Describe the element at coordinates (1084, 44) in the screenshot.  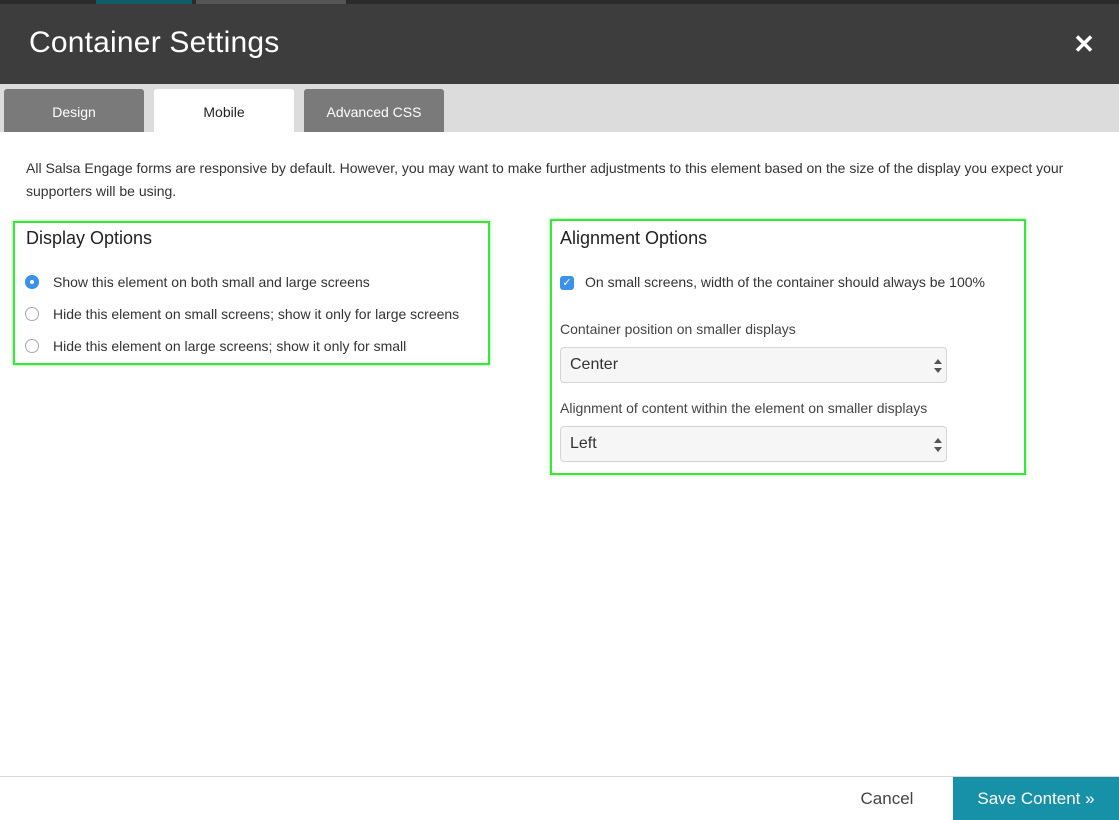
I see `close-icon: ✕` at that location.